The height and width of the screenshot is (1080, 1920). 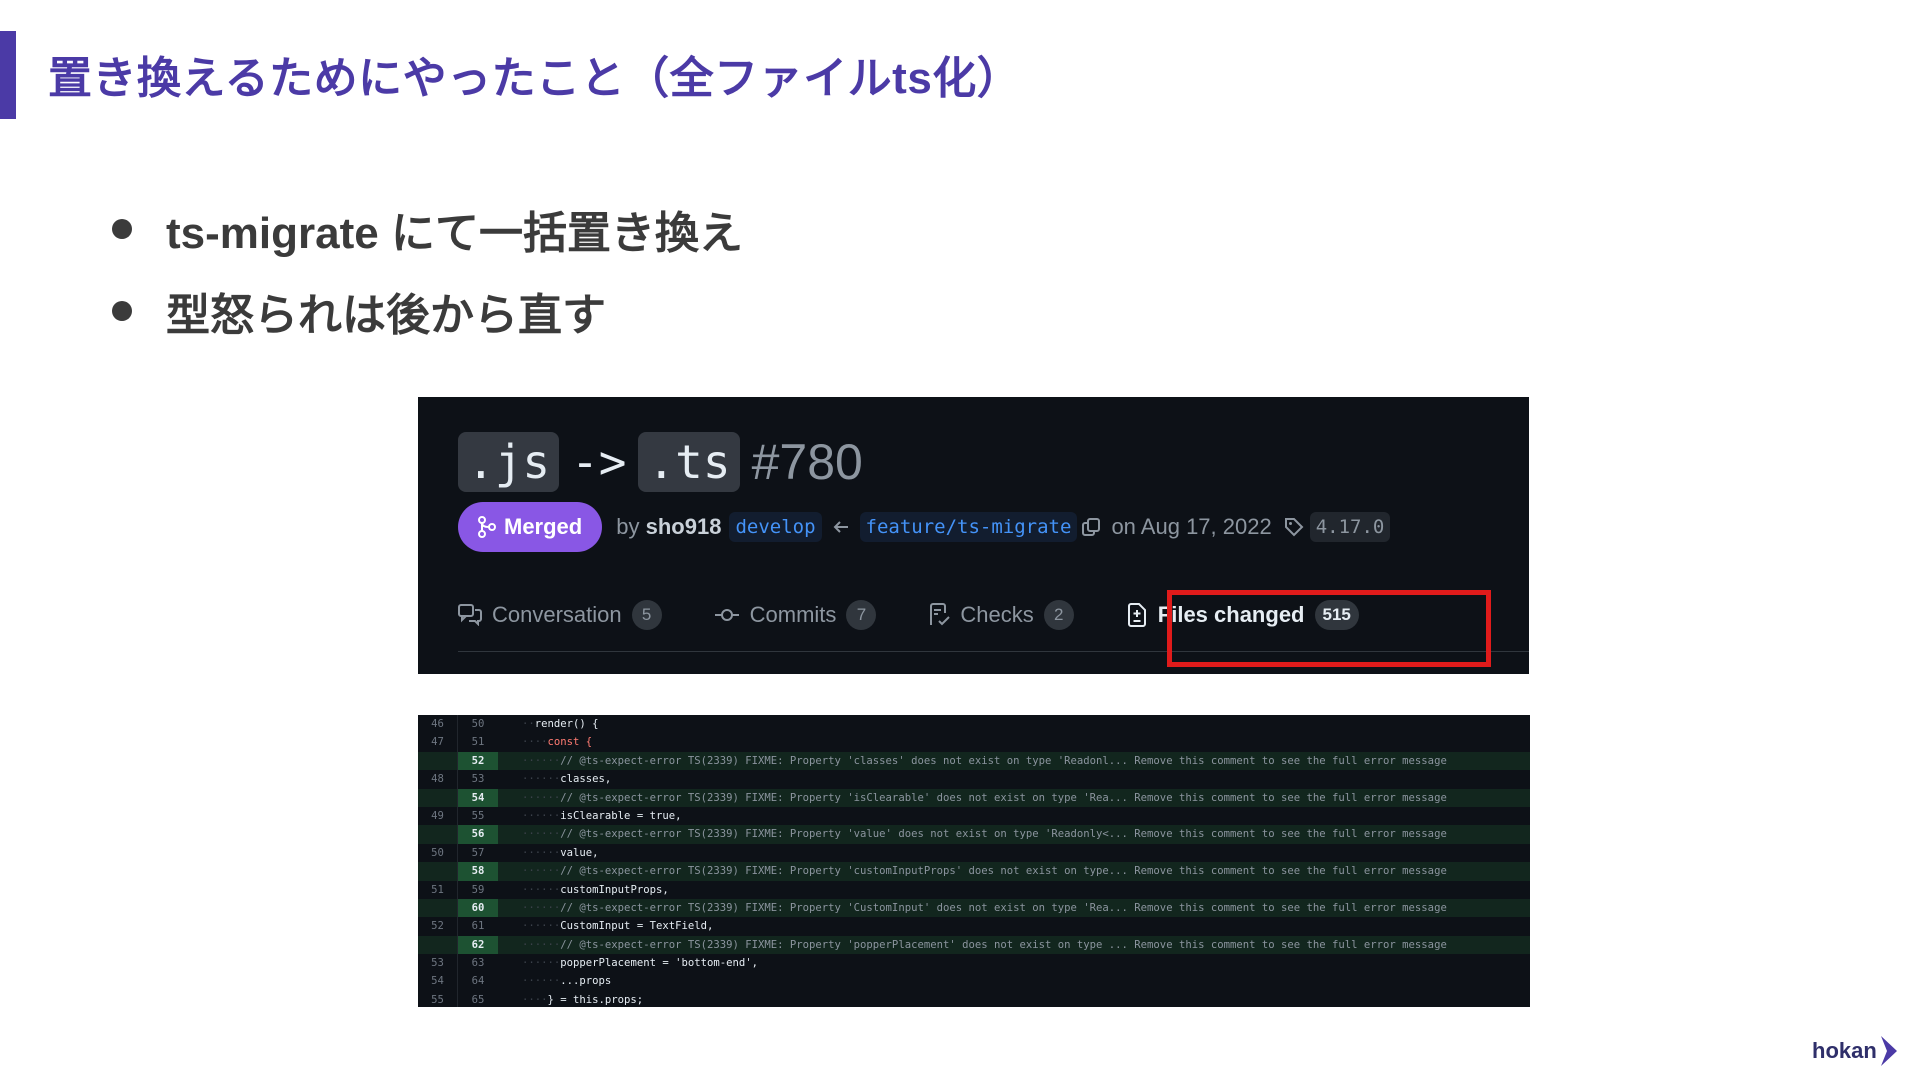 What do you see at coordinates (621, 815) in the screenshot?
I see `code-text: isClearable = true,` at bounding box center [621, 815].